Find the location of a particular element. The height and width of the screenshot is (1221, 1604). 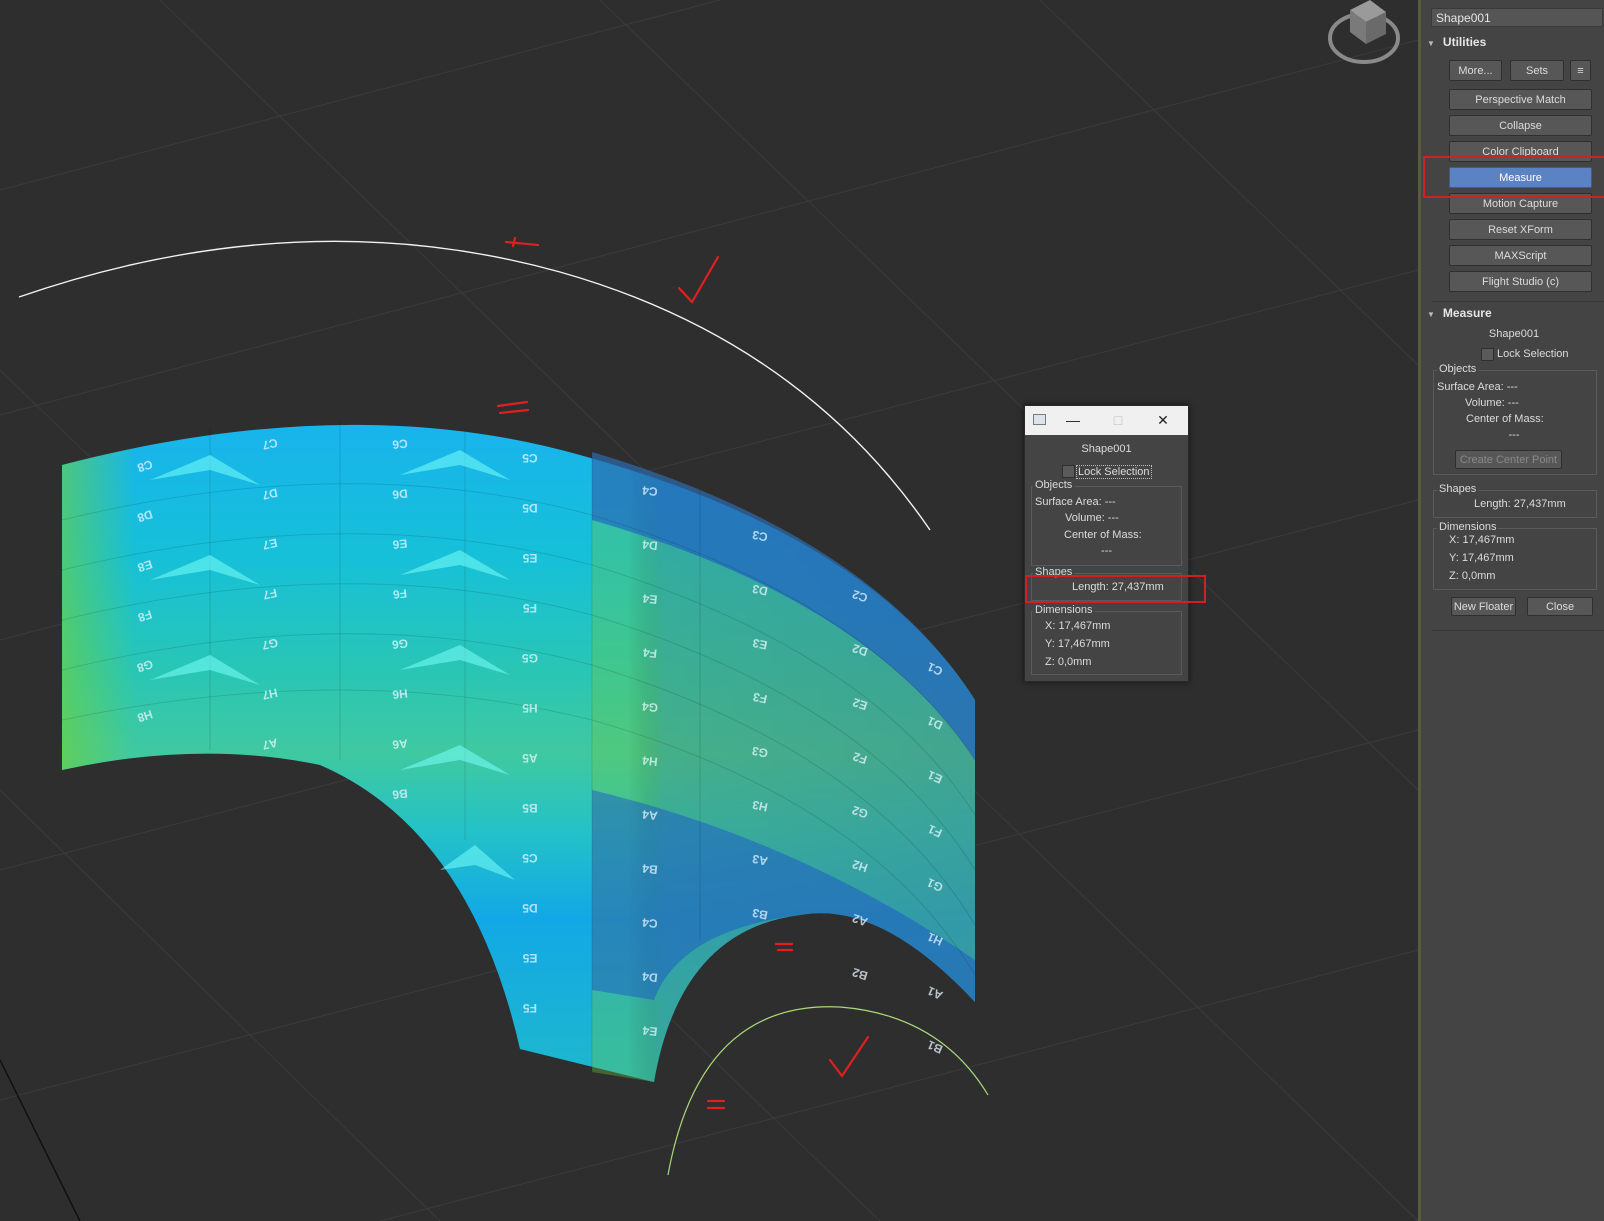

objects-label: Objects is located at coordinates (1458, 369).